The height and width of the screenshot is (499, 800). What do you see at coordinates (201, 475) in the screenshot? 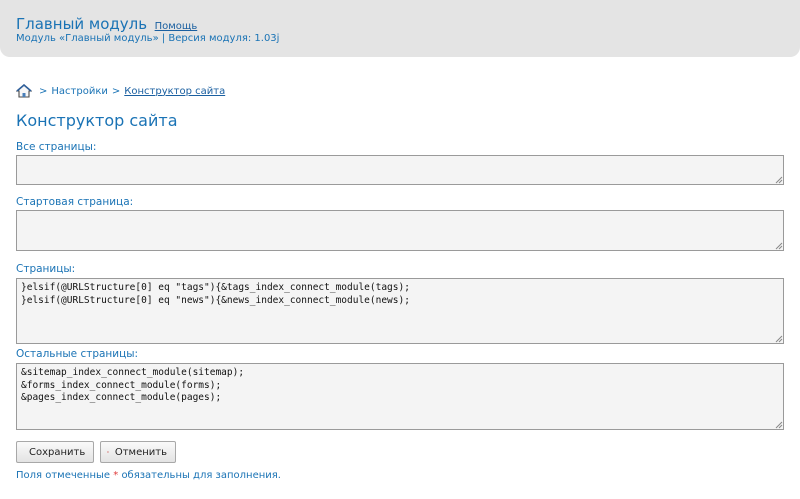
I see `required-note-after: обязательны для заполнения.` at bounding box center [201, 475].